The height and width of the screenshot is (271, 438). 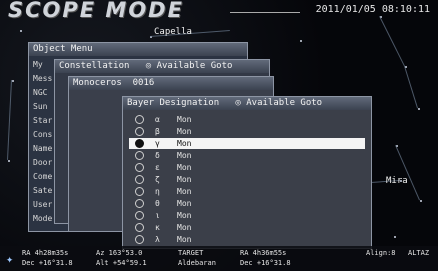 I want to click on bayer-symbol: θ, so click(x=157, y=203).